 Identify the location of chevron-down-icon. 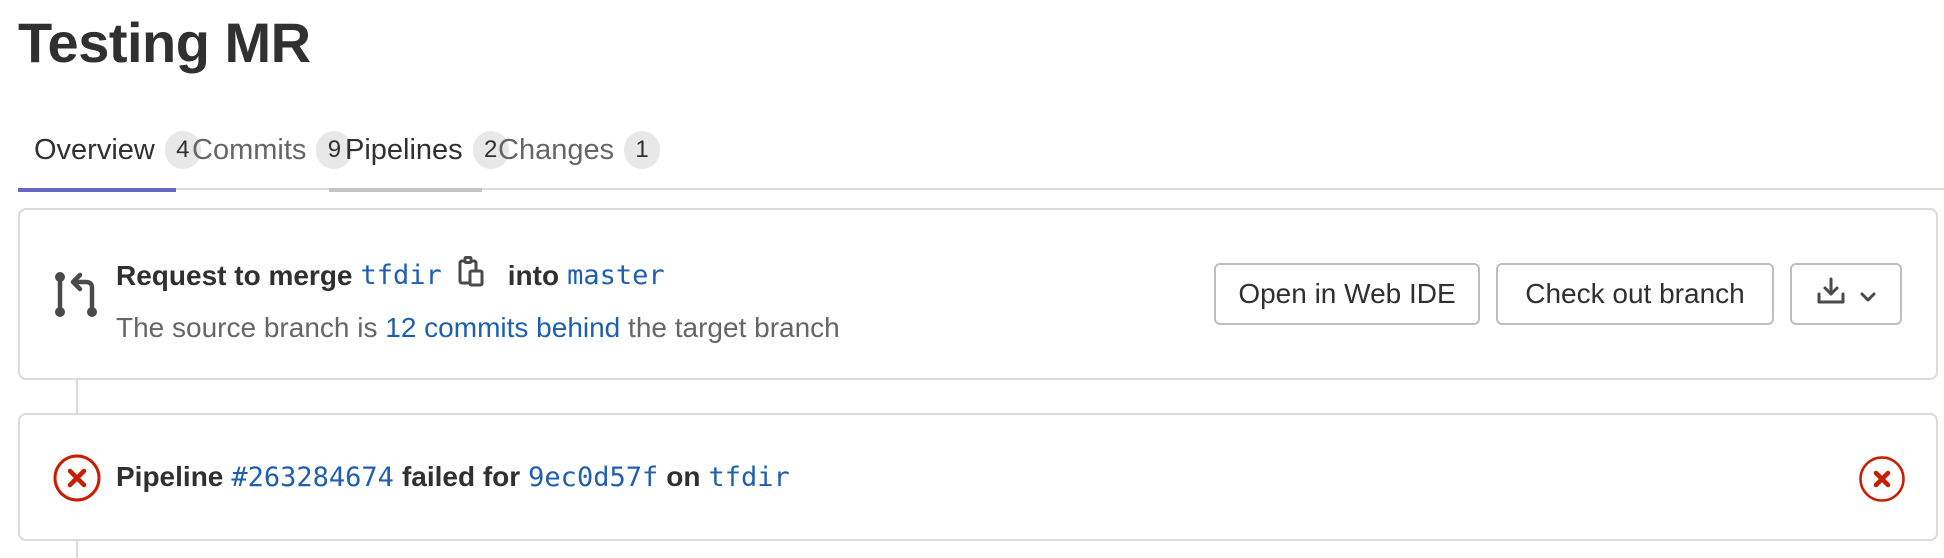
(1868, 294).